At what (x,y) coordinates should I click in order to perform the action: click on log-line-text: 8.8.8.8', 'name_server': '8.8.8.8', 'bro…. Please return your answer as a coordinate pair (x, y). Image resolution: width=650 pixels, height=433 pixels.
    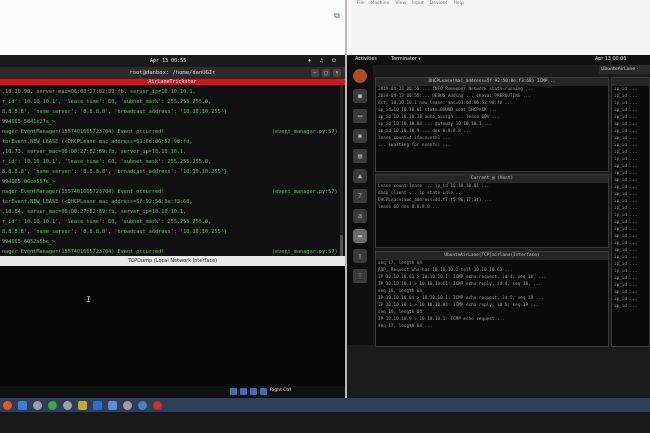
    Looking at the image, I should click on (114, 112).